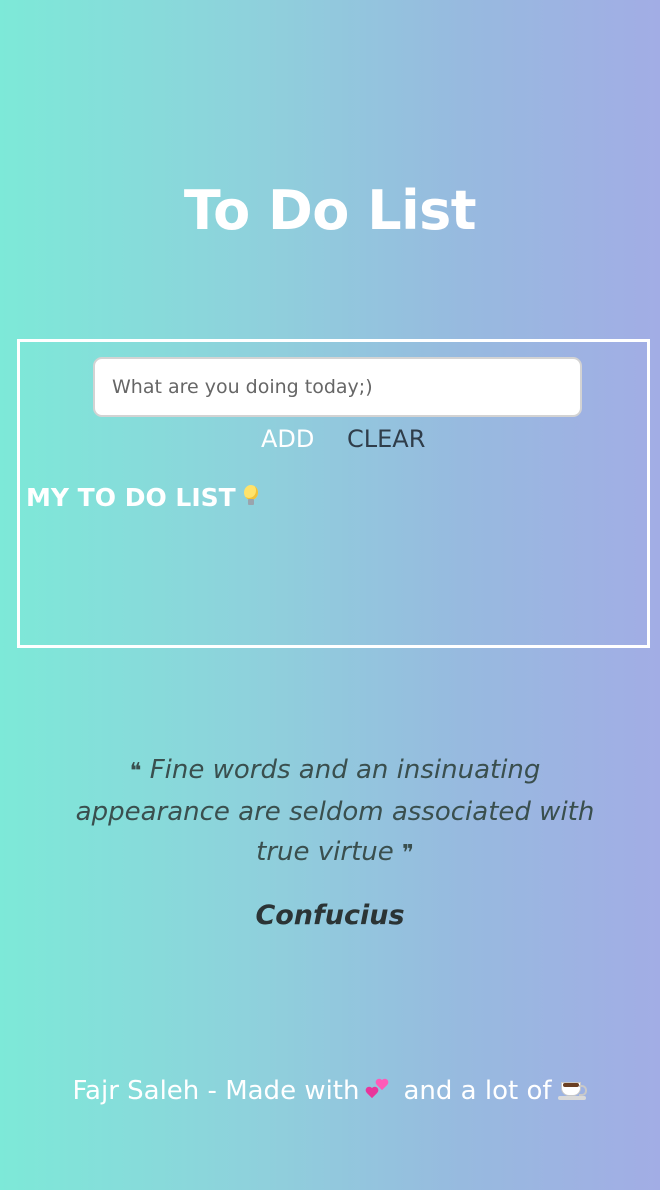 This screenshot has height=1190, width=660. Describe the element at coordinates (477, 1091) in the screenshot. I see `footer-text-middle: and a lot of` at that location.